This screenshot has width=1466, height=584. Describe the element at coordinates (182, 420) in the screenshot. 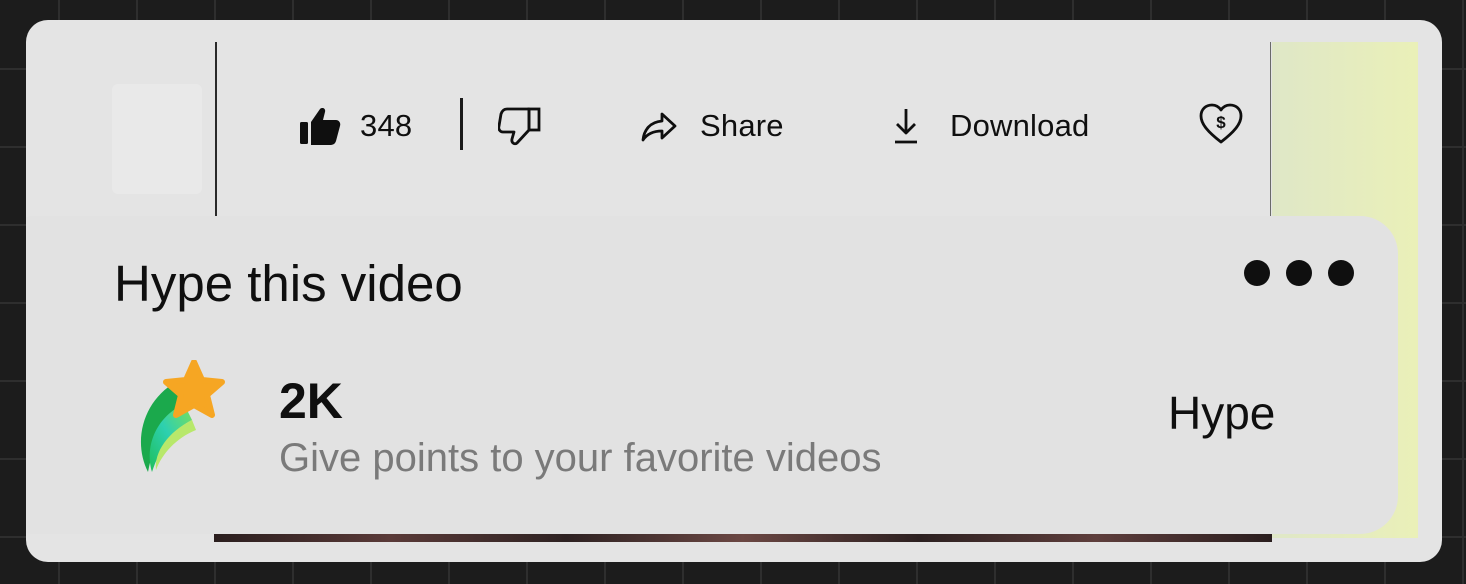

I see `shooting-star-icon` at that location.